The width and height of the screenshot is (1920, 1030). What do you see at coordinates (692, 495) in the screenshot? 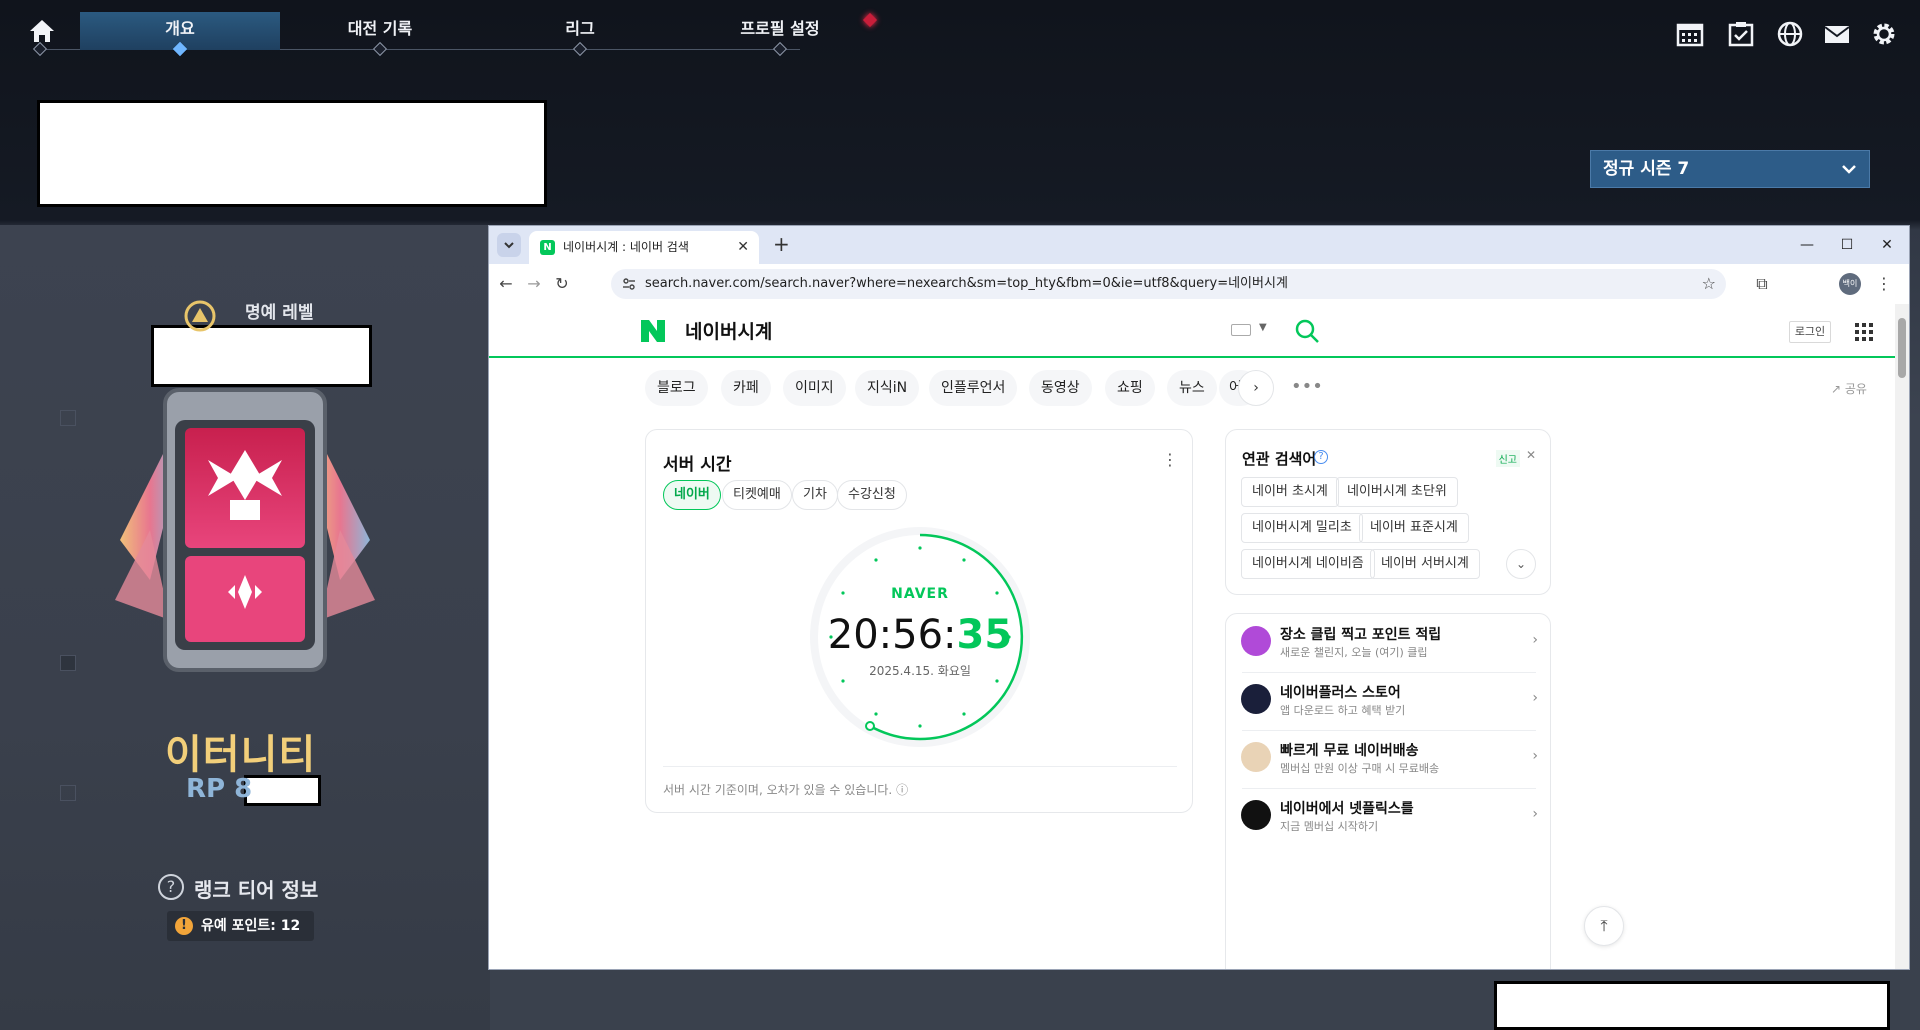
I see `server-chip-naver: 네이버` at bounding box center [692, 495].